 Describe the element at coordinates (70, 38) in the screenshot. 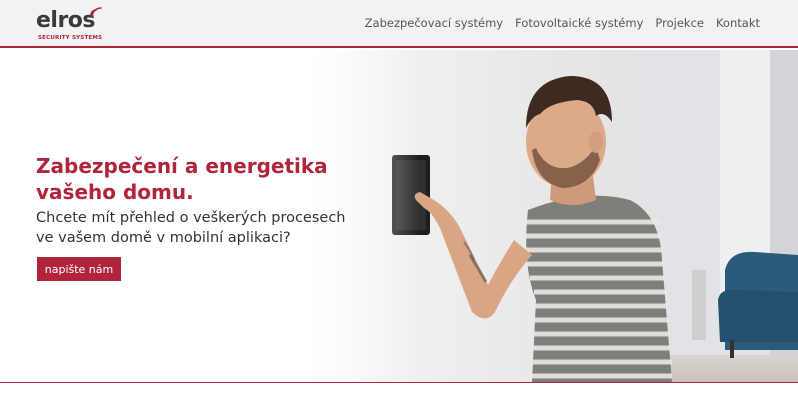

I see `logo-subtitle: SECURITY SYSTEMS` at that location.